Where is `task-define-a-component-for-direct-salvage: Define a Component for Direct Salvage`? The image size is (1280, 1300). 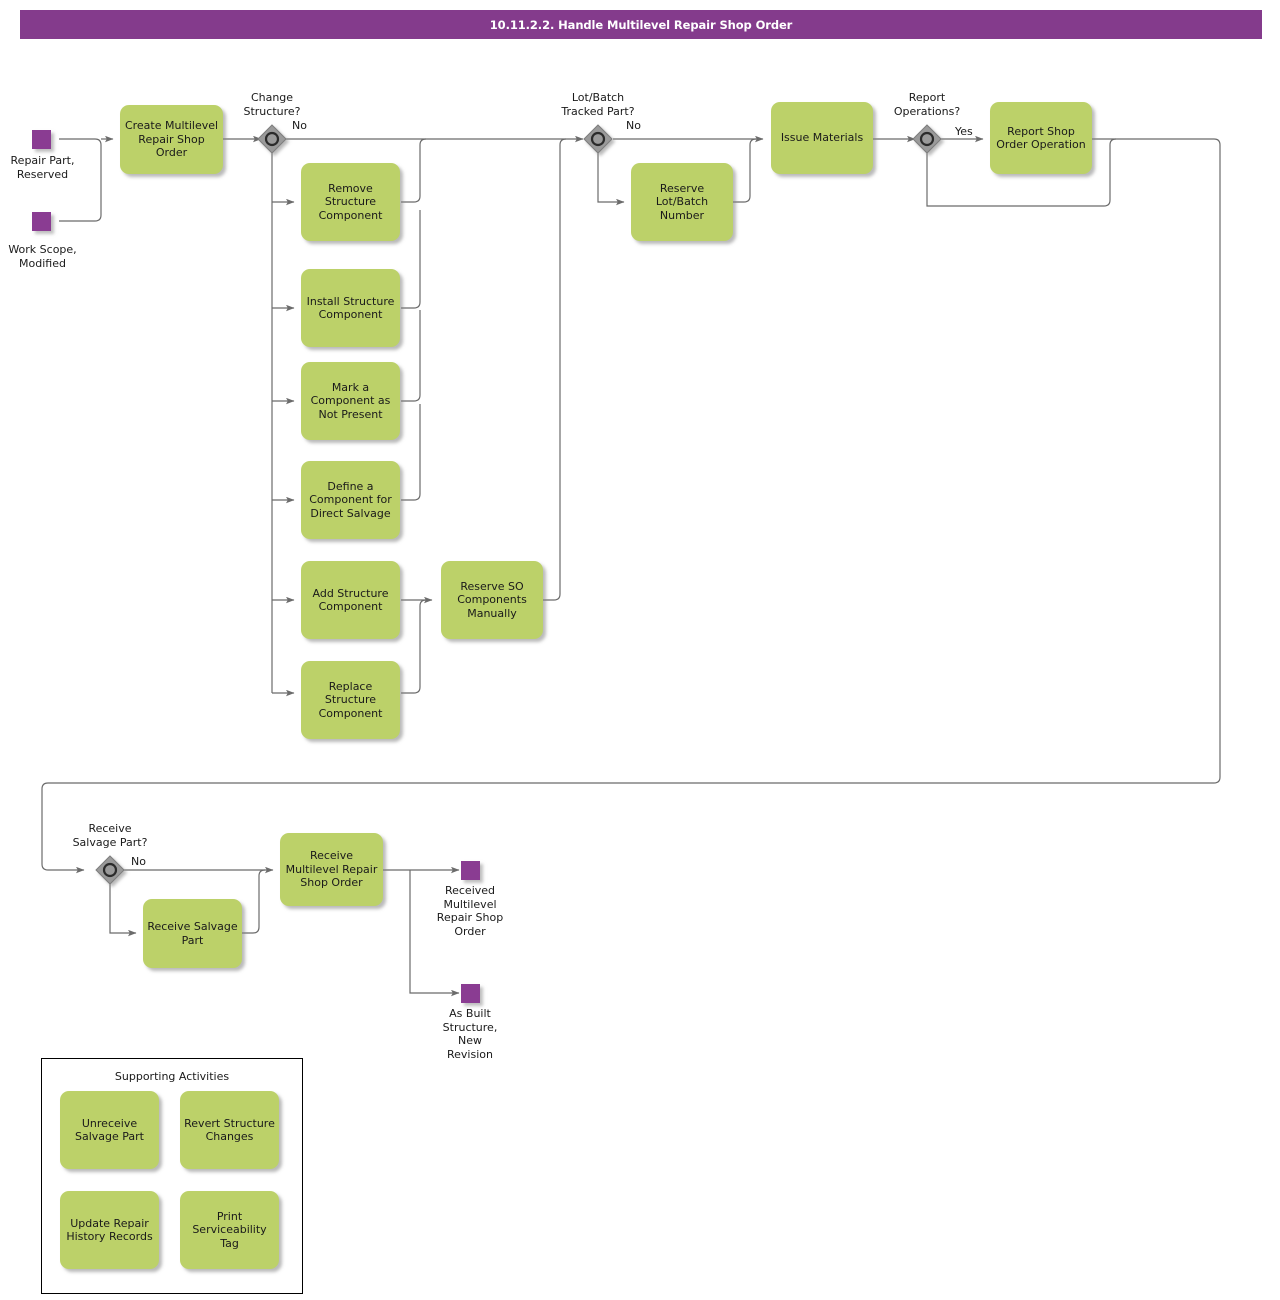
task-define-a-component-for-direct-salvage: Define a Component for Direct Salvage is located at coordinates (350, 500).